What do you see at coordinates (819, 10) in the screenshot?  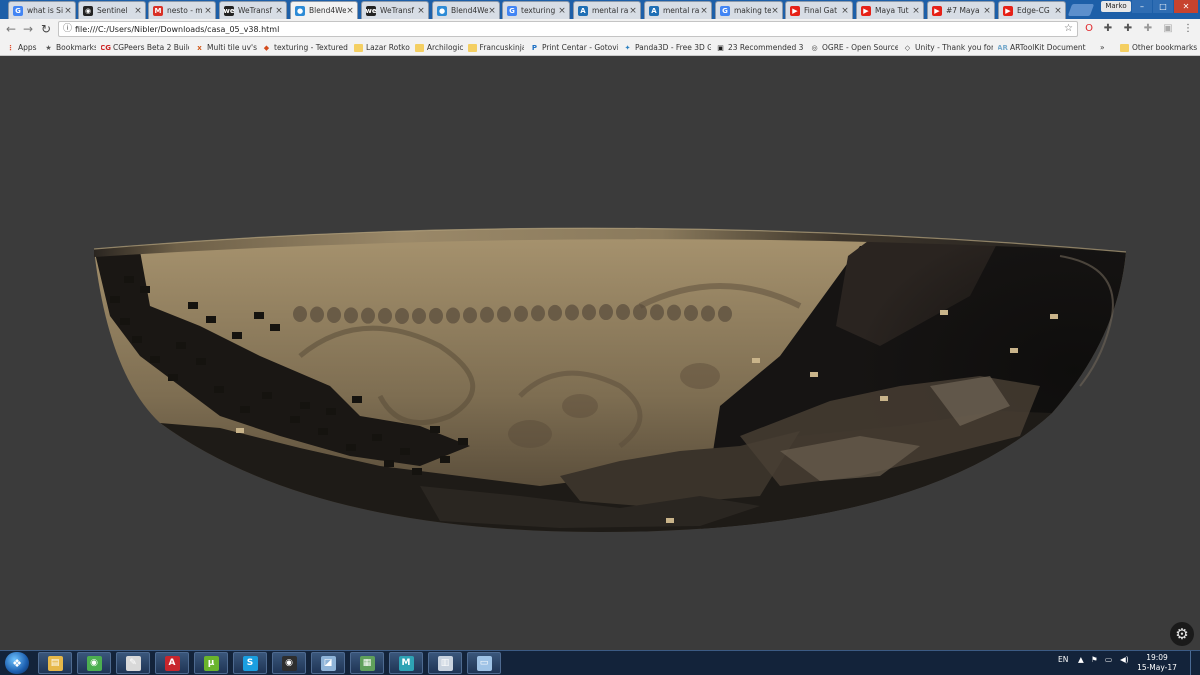 I see `tab-12: ▶ Final Gat ×` at bounding box center [819, 10].